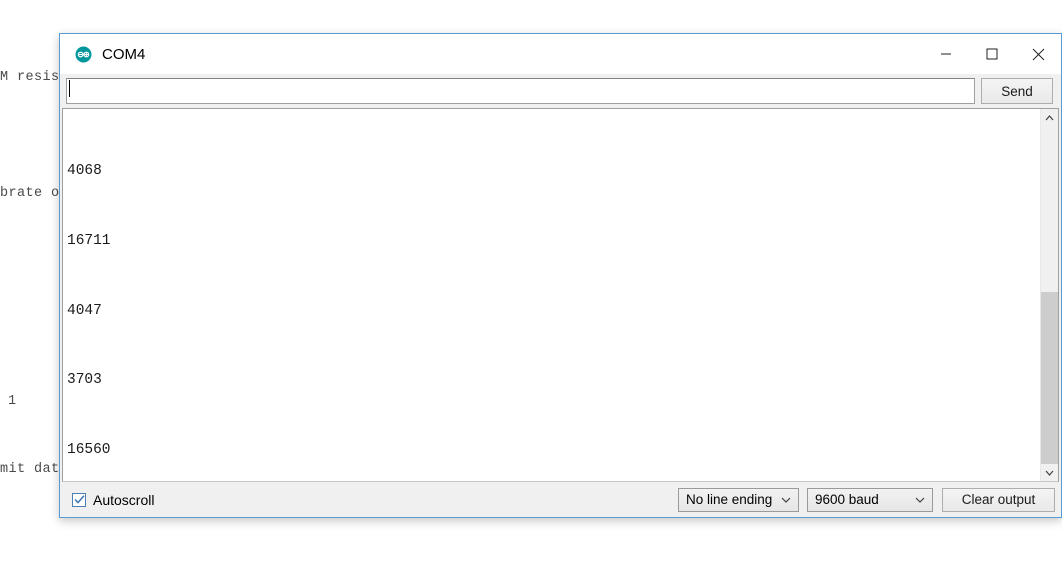  I want to click on window-title: COM4, so click(124, 54).